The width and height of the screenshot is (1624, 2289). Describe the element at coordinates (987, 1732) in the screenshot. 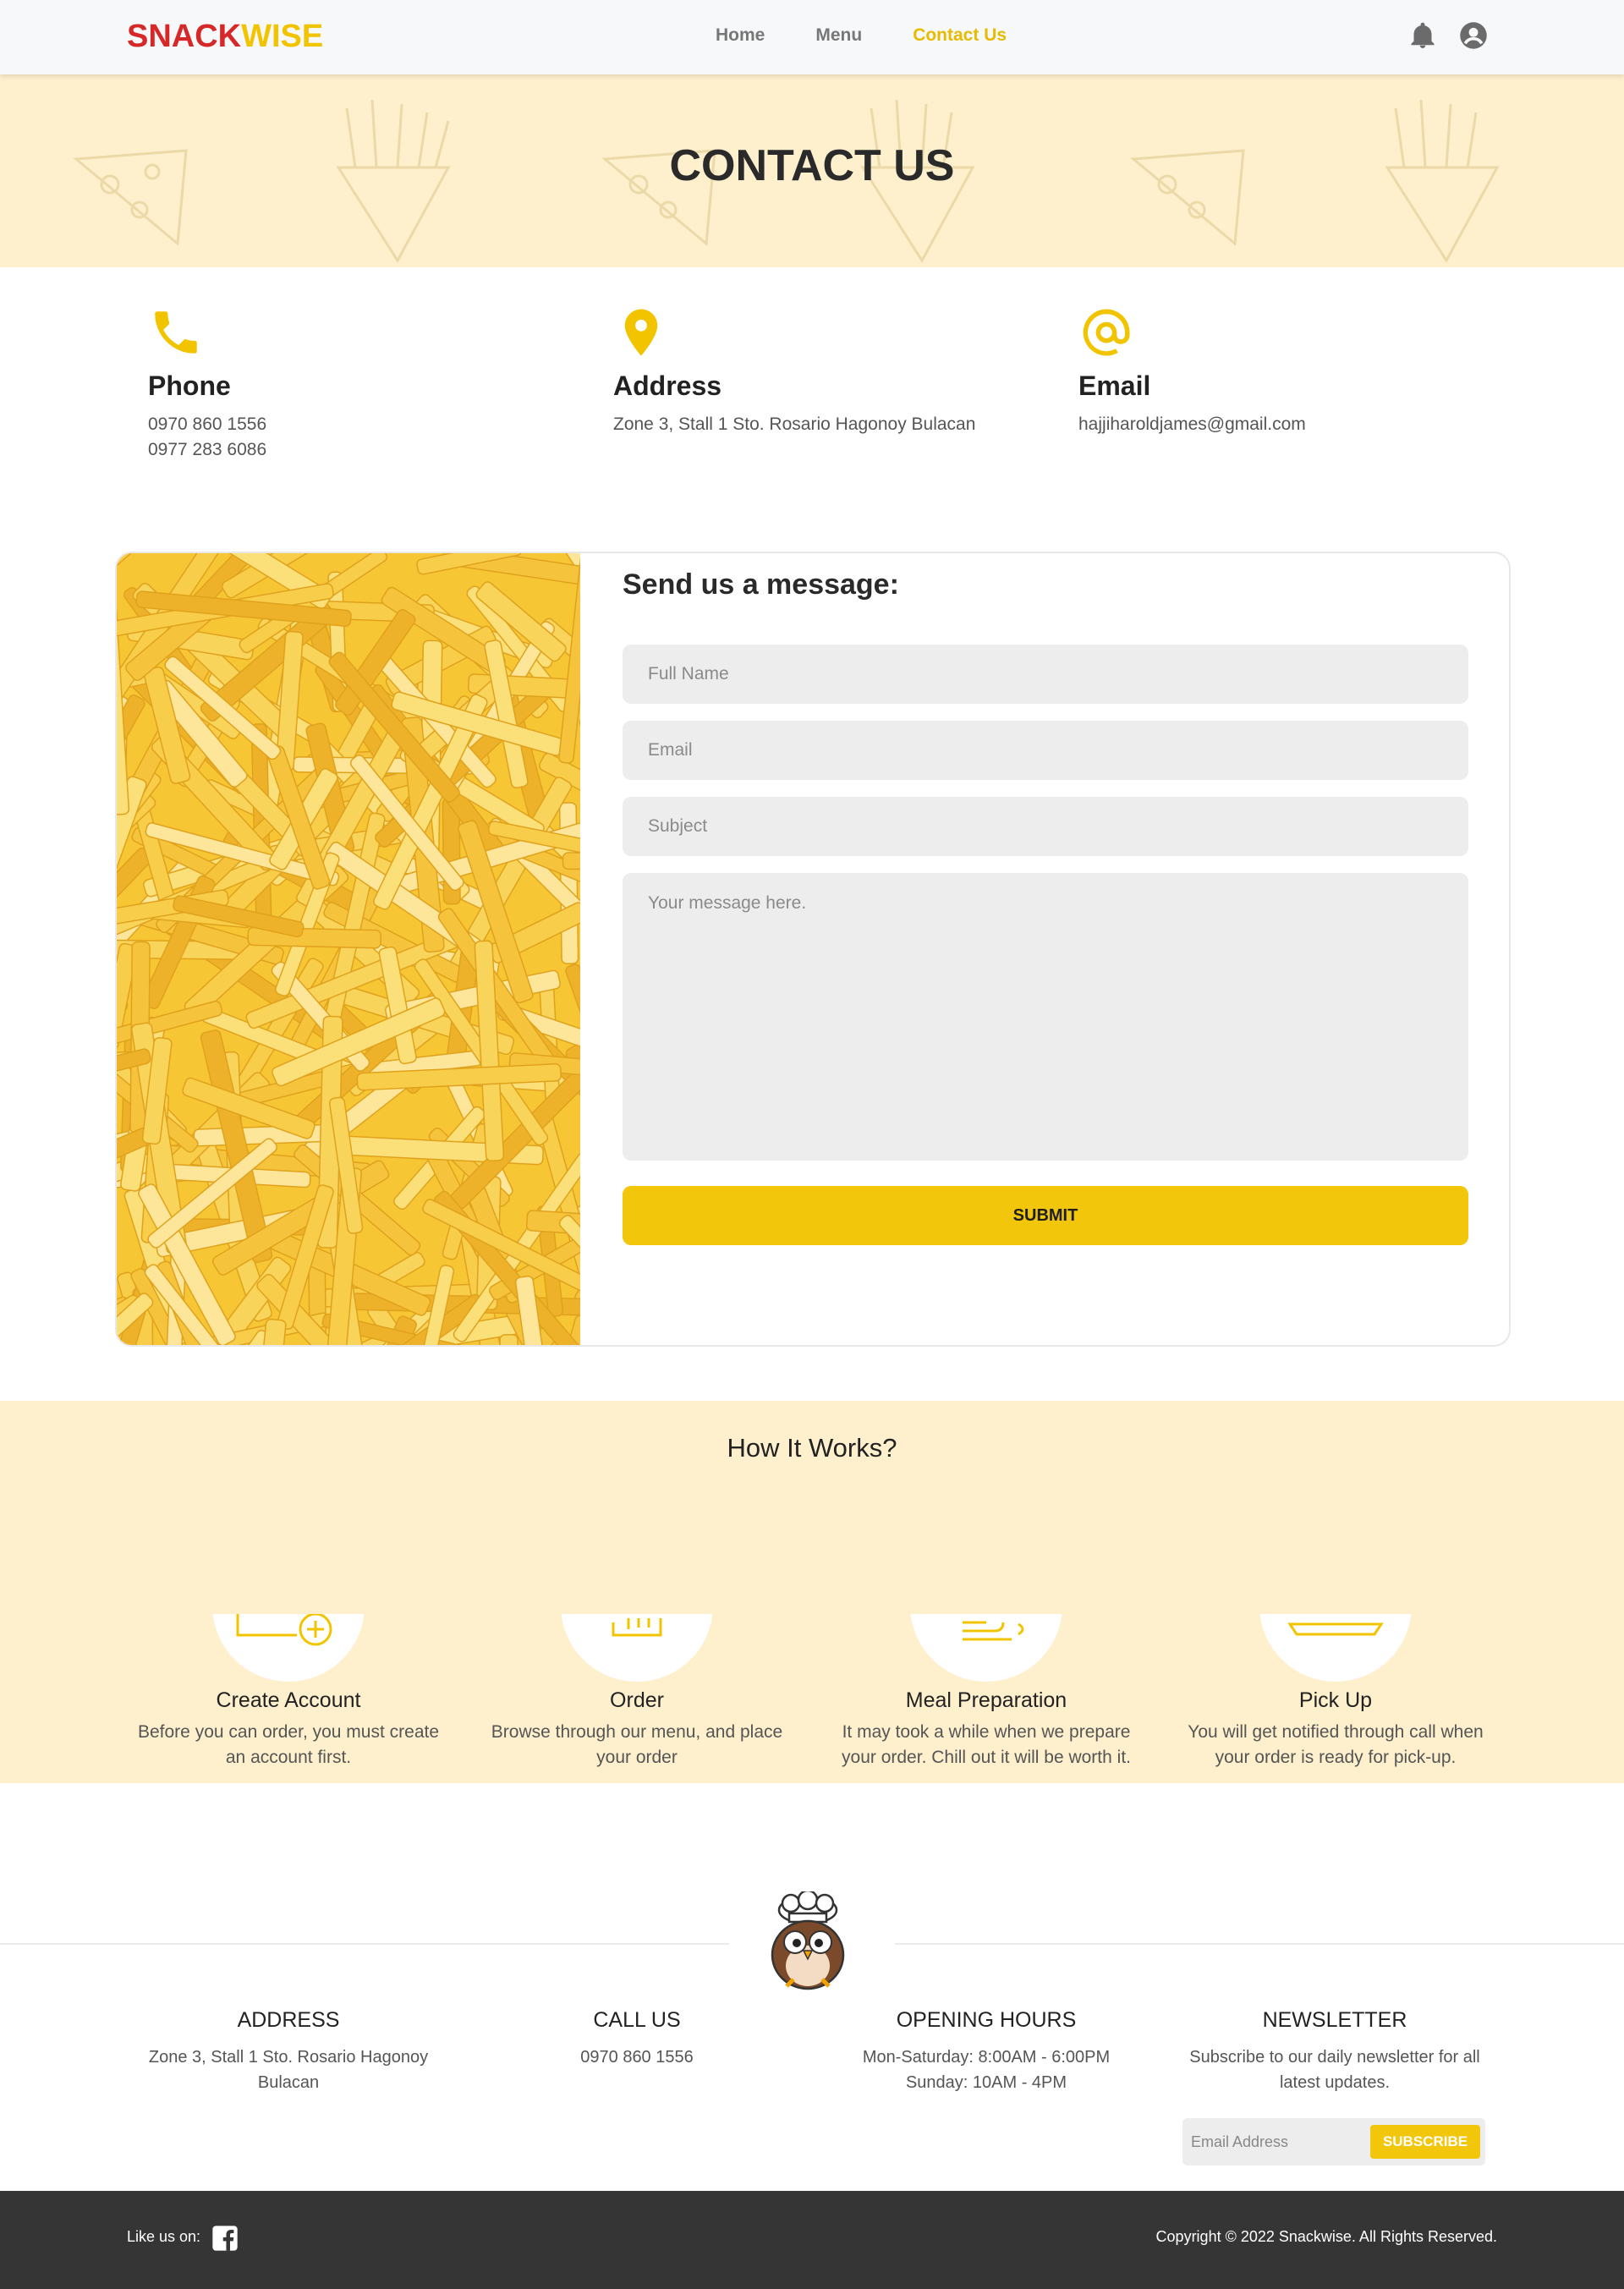

I see `step-desc-line: It may took a while when we prepare` at that location.